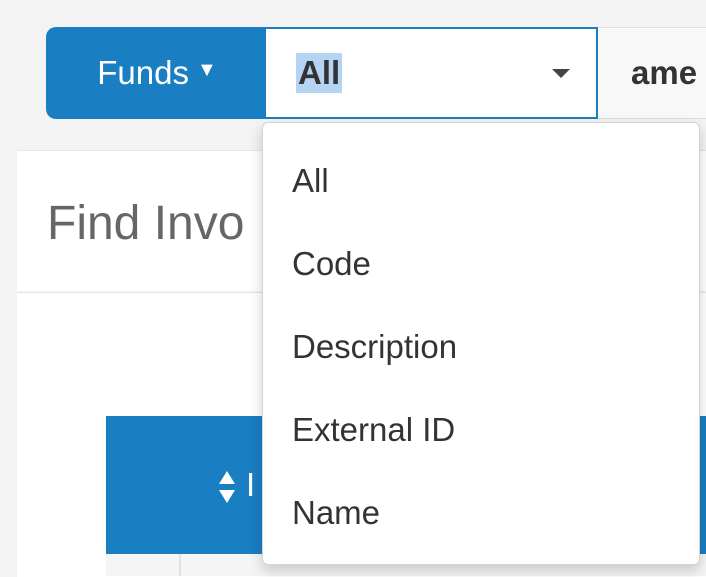  Describe the element at coordinates (250, 485) in the screenshot. I see `table-header-label: I` at that location.